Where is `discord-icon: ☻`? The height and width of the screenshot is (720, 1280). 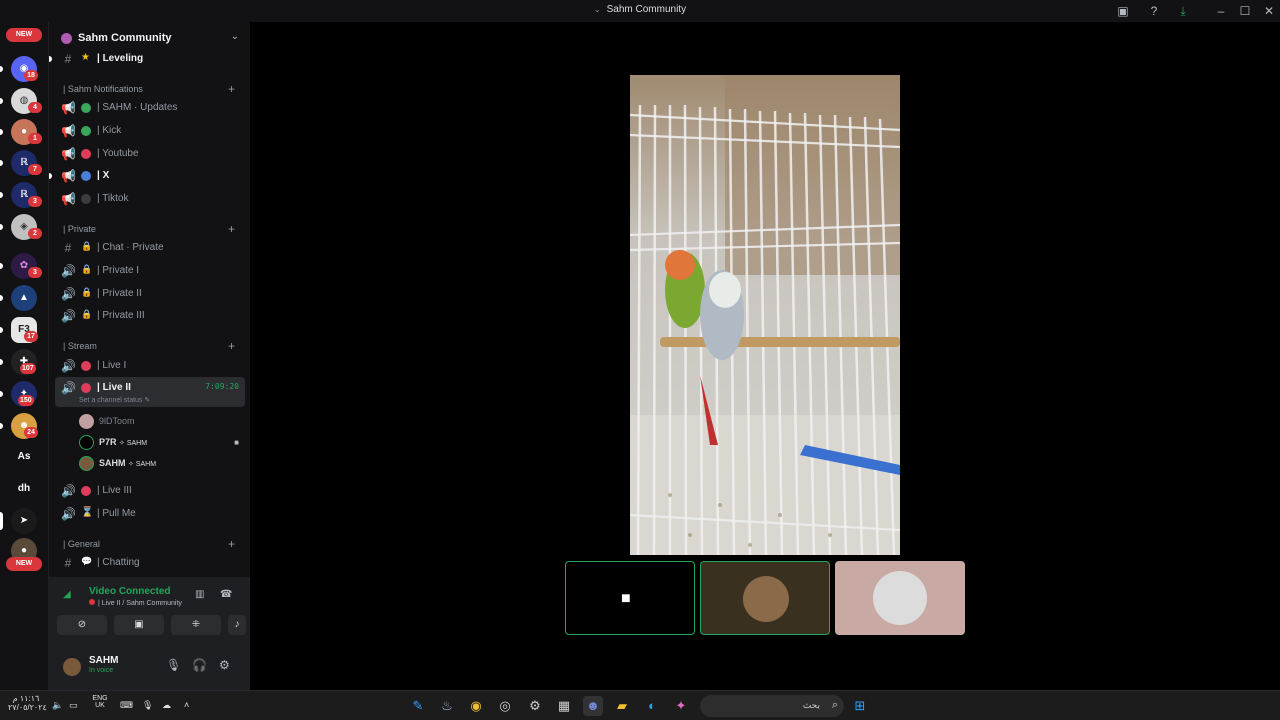 discord-icon: ☻ is located at coordinates (593, 706).